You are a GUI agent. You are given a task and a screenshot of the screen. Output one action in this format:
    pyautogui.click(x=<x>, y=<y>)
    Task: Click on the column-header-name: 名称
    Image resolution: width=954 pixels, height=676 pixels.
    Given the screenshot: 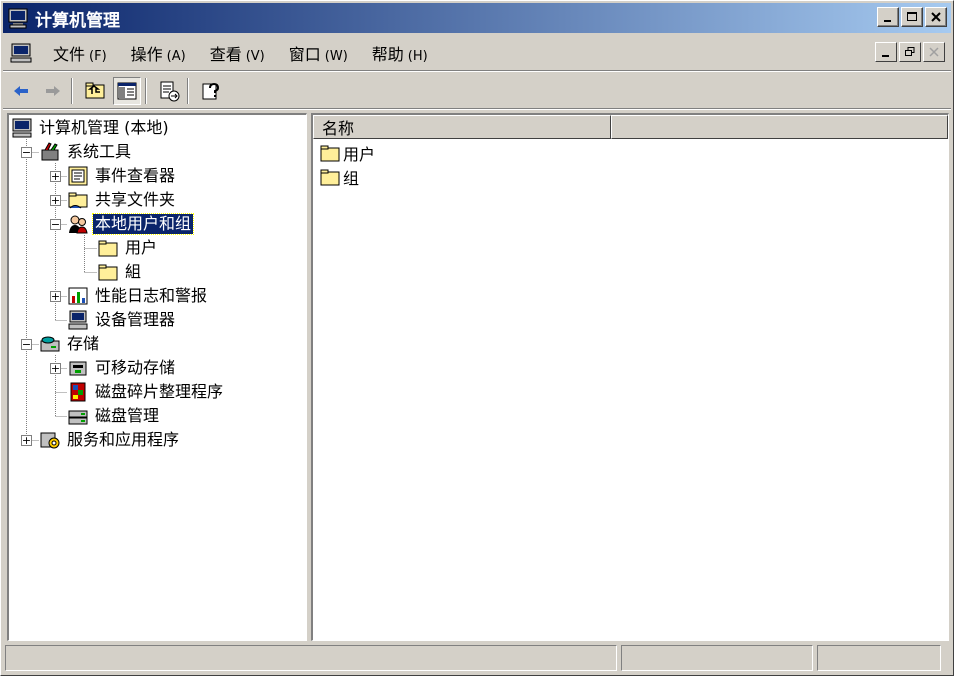 What is the action you would take?
    pyautogui.click(x=462, y=127)
    